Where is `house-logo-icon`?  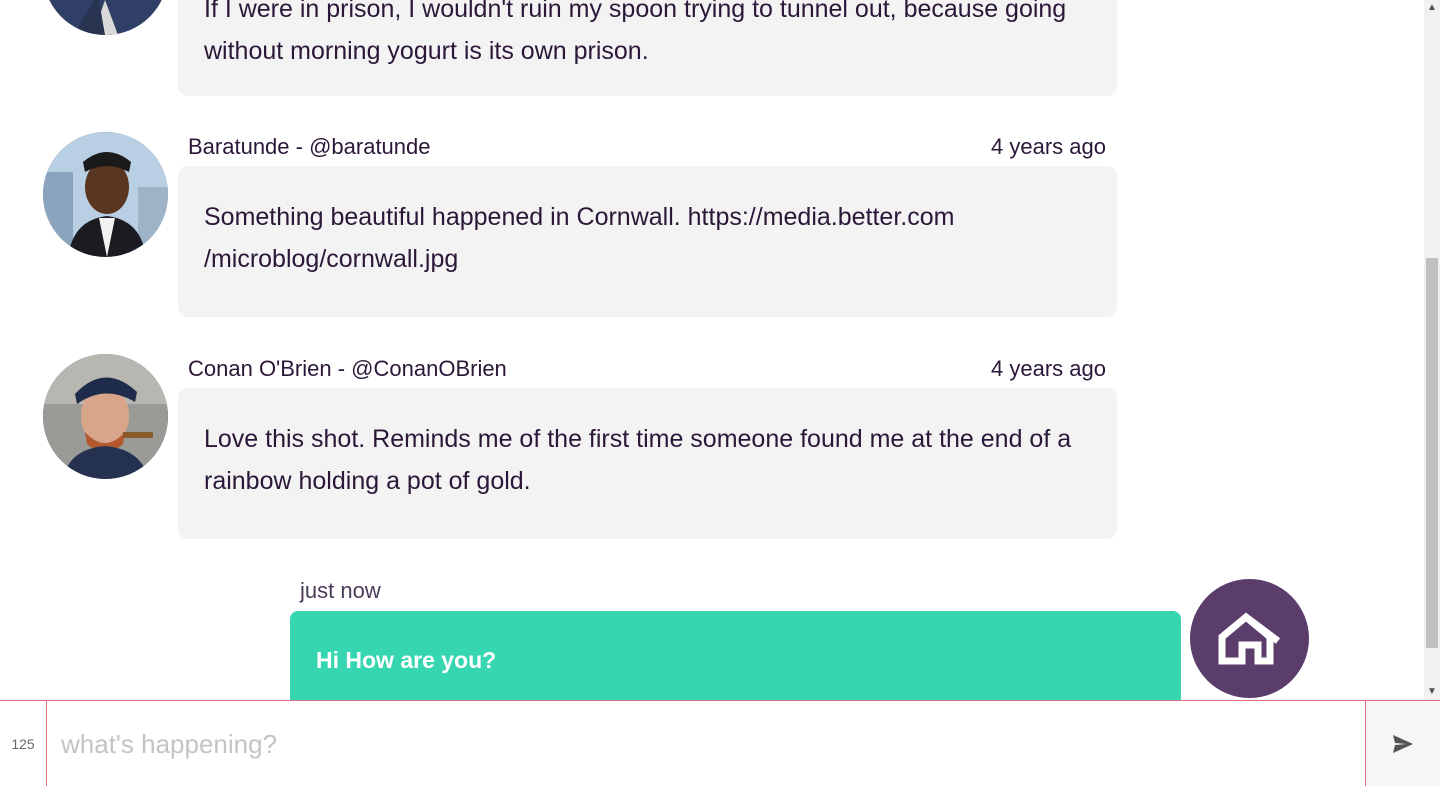
house-logo-icon is located at coordinates (1249, 637).